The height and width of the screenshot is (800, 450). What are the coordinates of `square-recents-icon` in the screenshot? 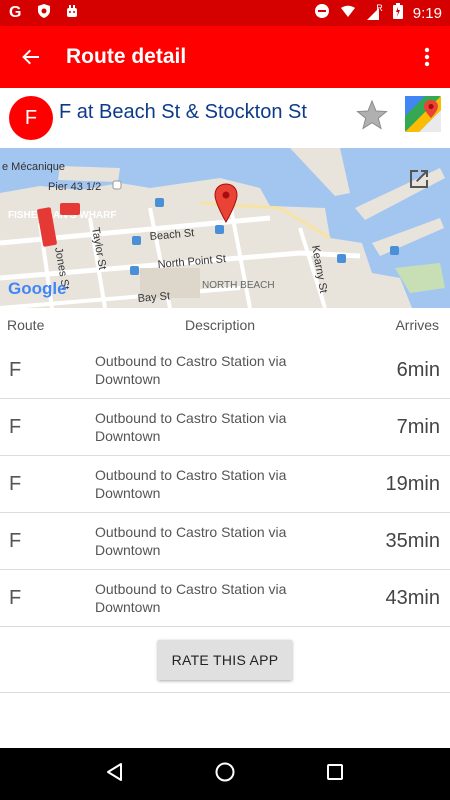 It's located at (335, 771).